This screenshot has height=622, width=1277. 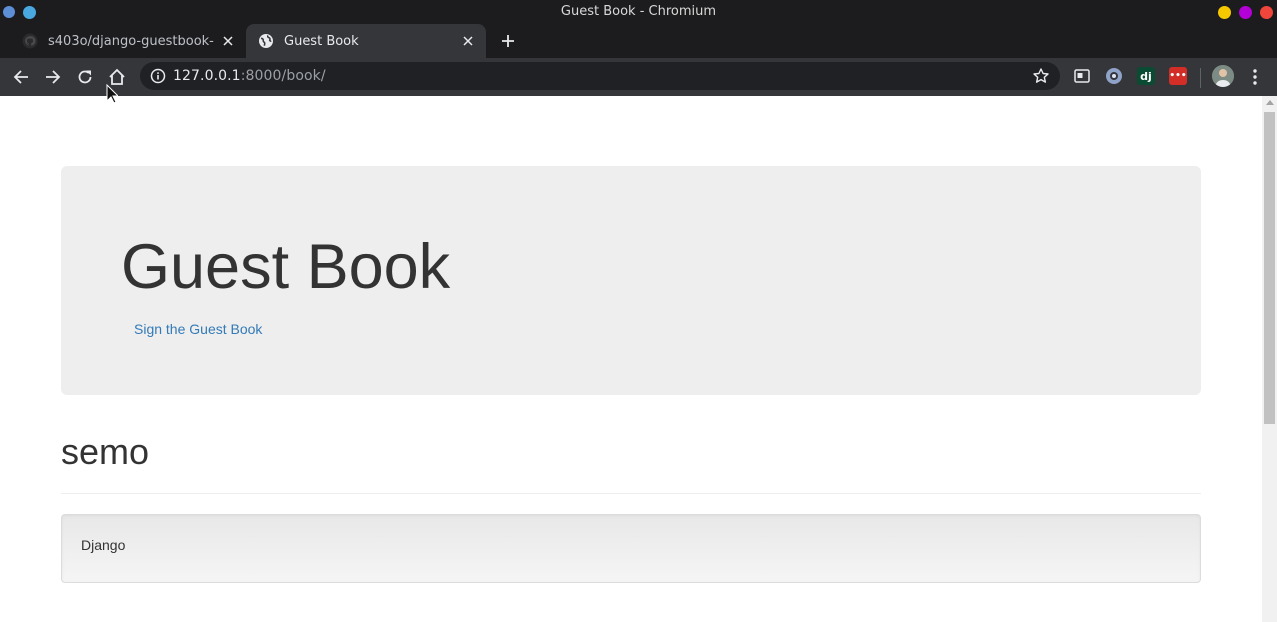 What do you see at coordinates (266, 41) in the screenshot?
I see `globe-icon` at bounding box center [266, 41].